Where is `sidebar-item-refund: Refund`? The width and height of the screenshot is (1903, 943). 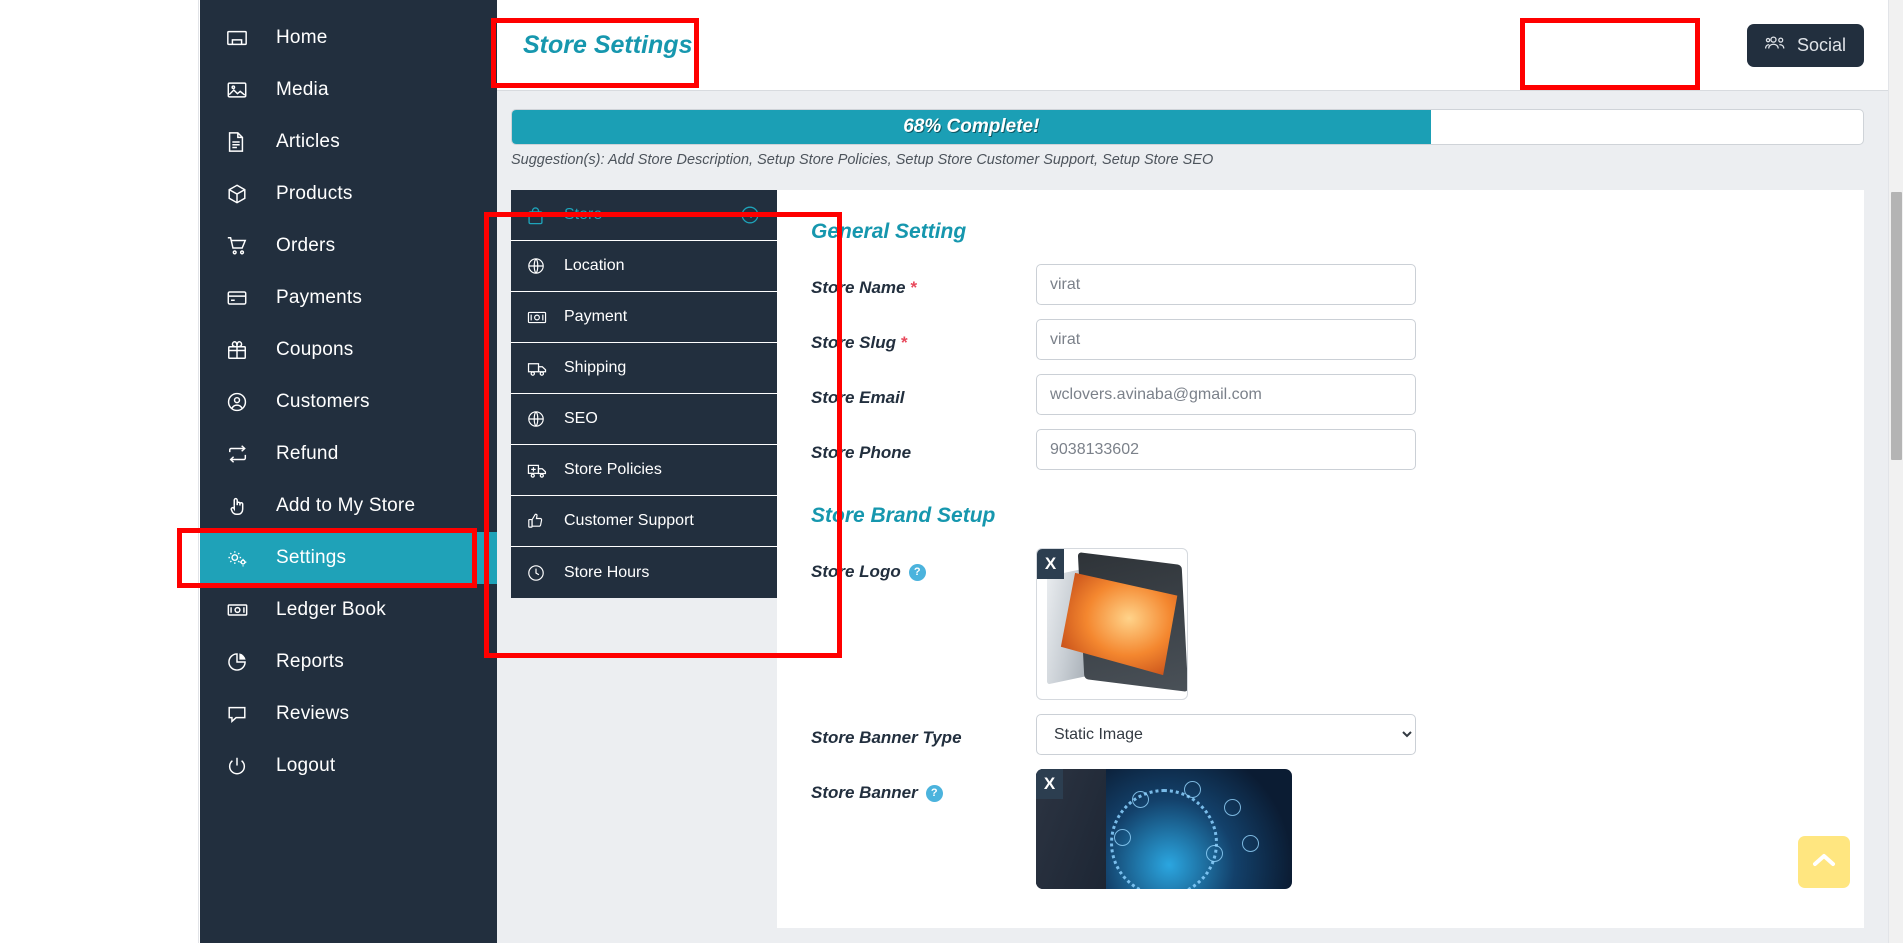 sidebar-item-refund: Refund is located at coordinates (348, 454).